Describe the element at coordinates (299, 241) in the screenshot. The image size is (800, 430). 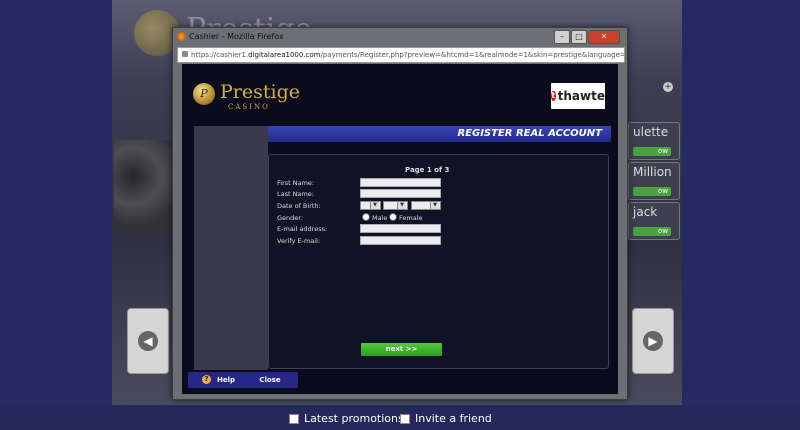
I see `verify-email-label: Verify E-mail:` at that location.